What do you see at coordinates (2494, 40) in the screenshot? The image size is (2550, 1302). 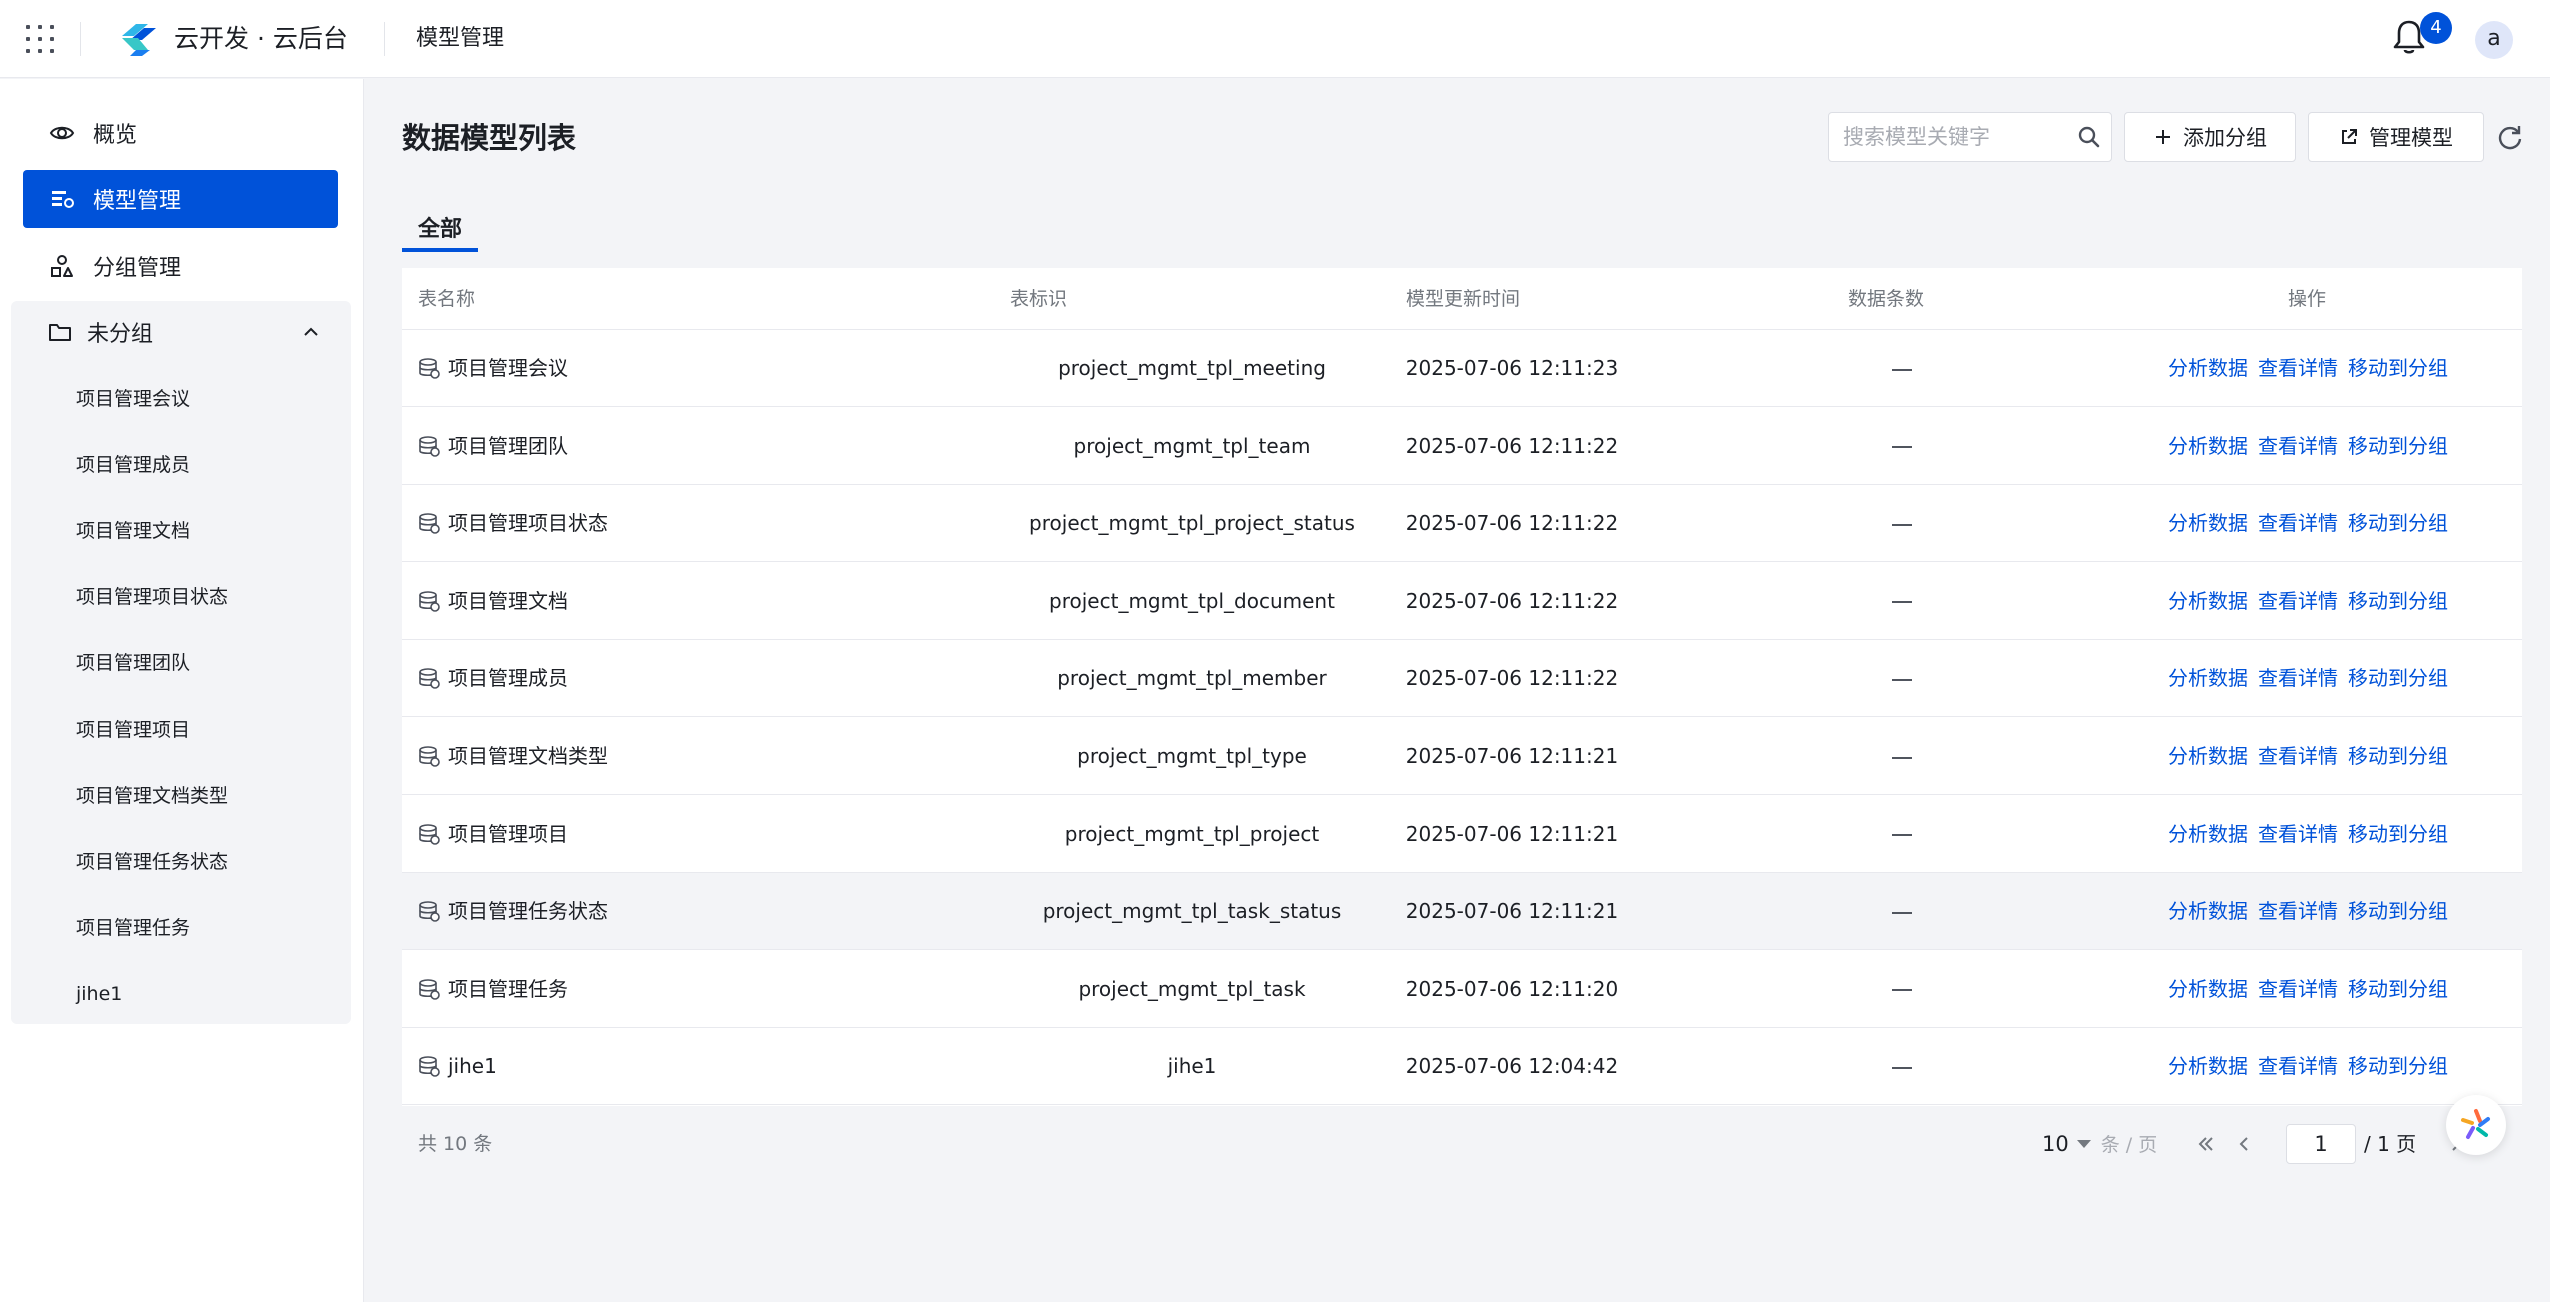 I see `avatar: a` at bounding box center [2494, 40].